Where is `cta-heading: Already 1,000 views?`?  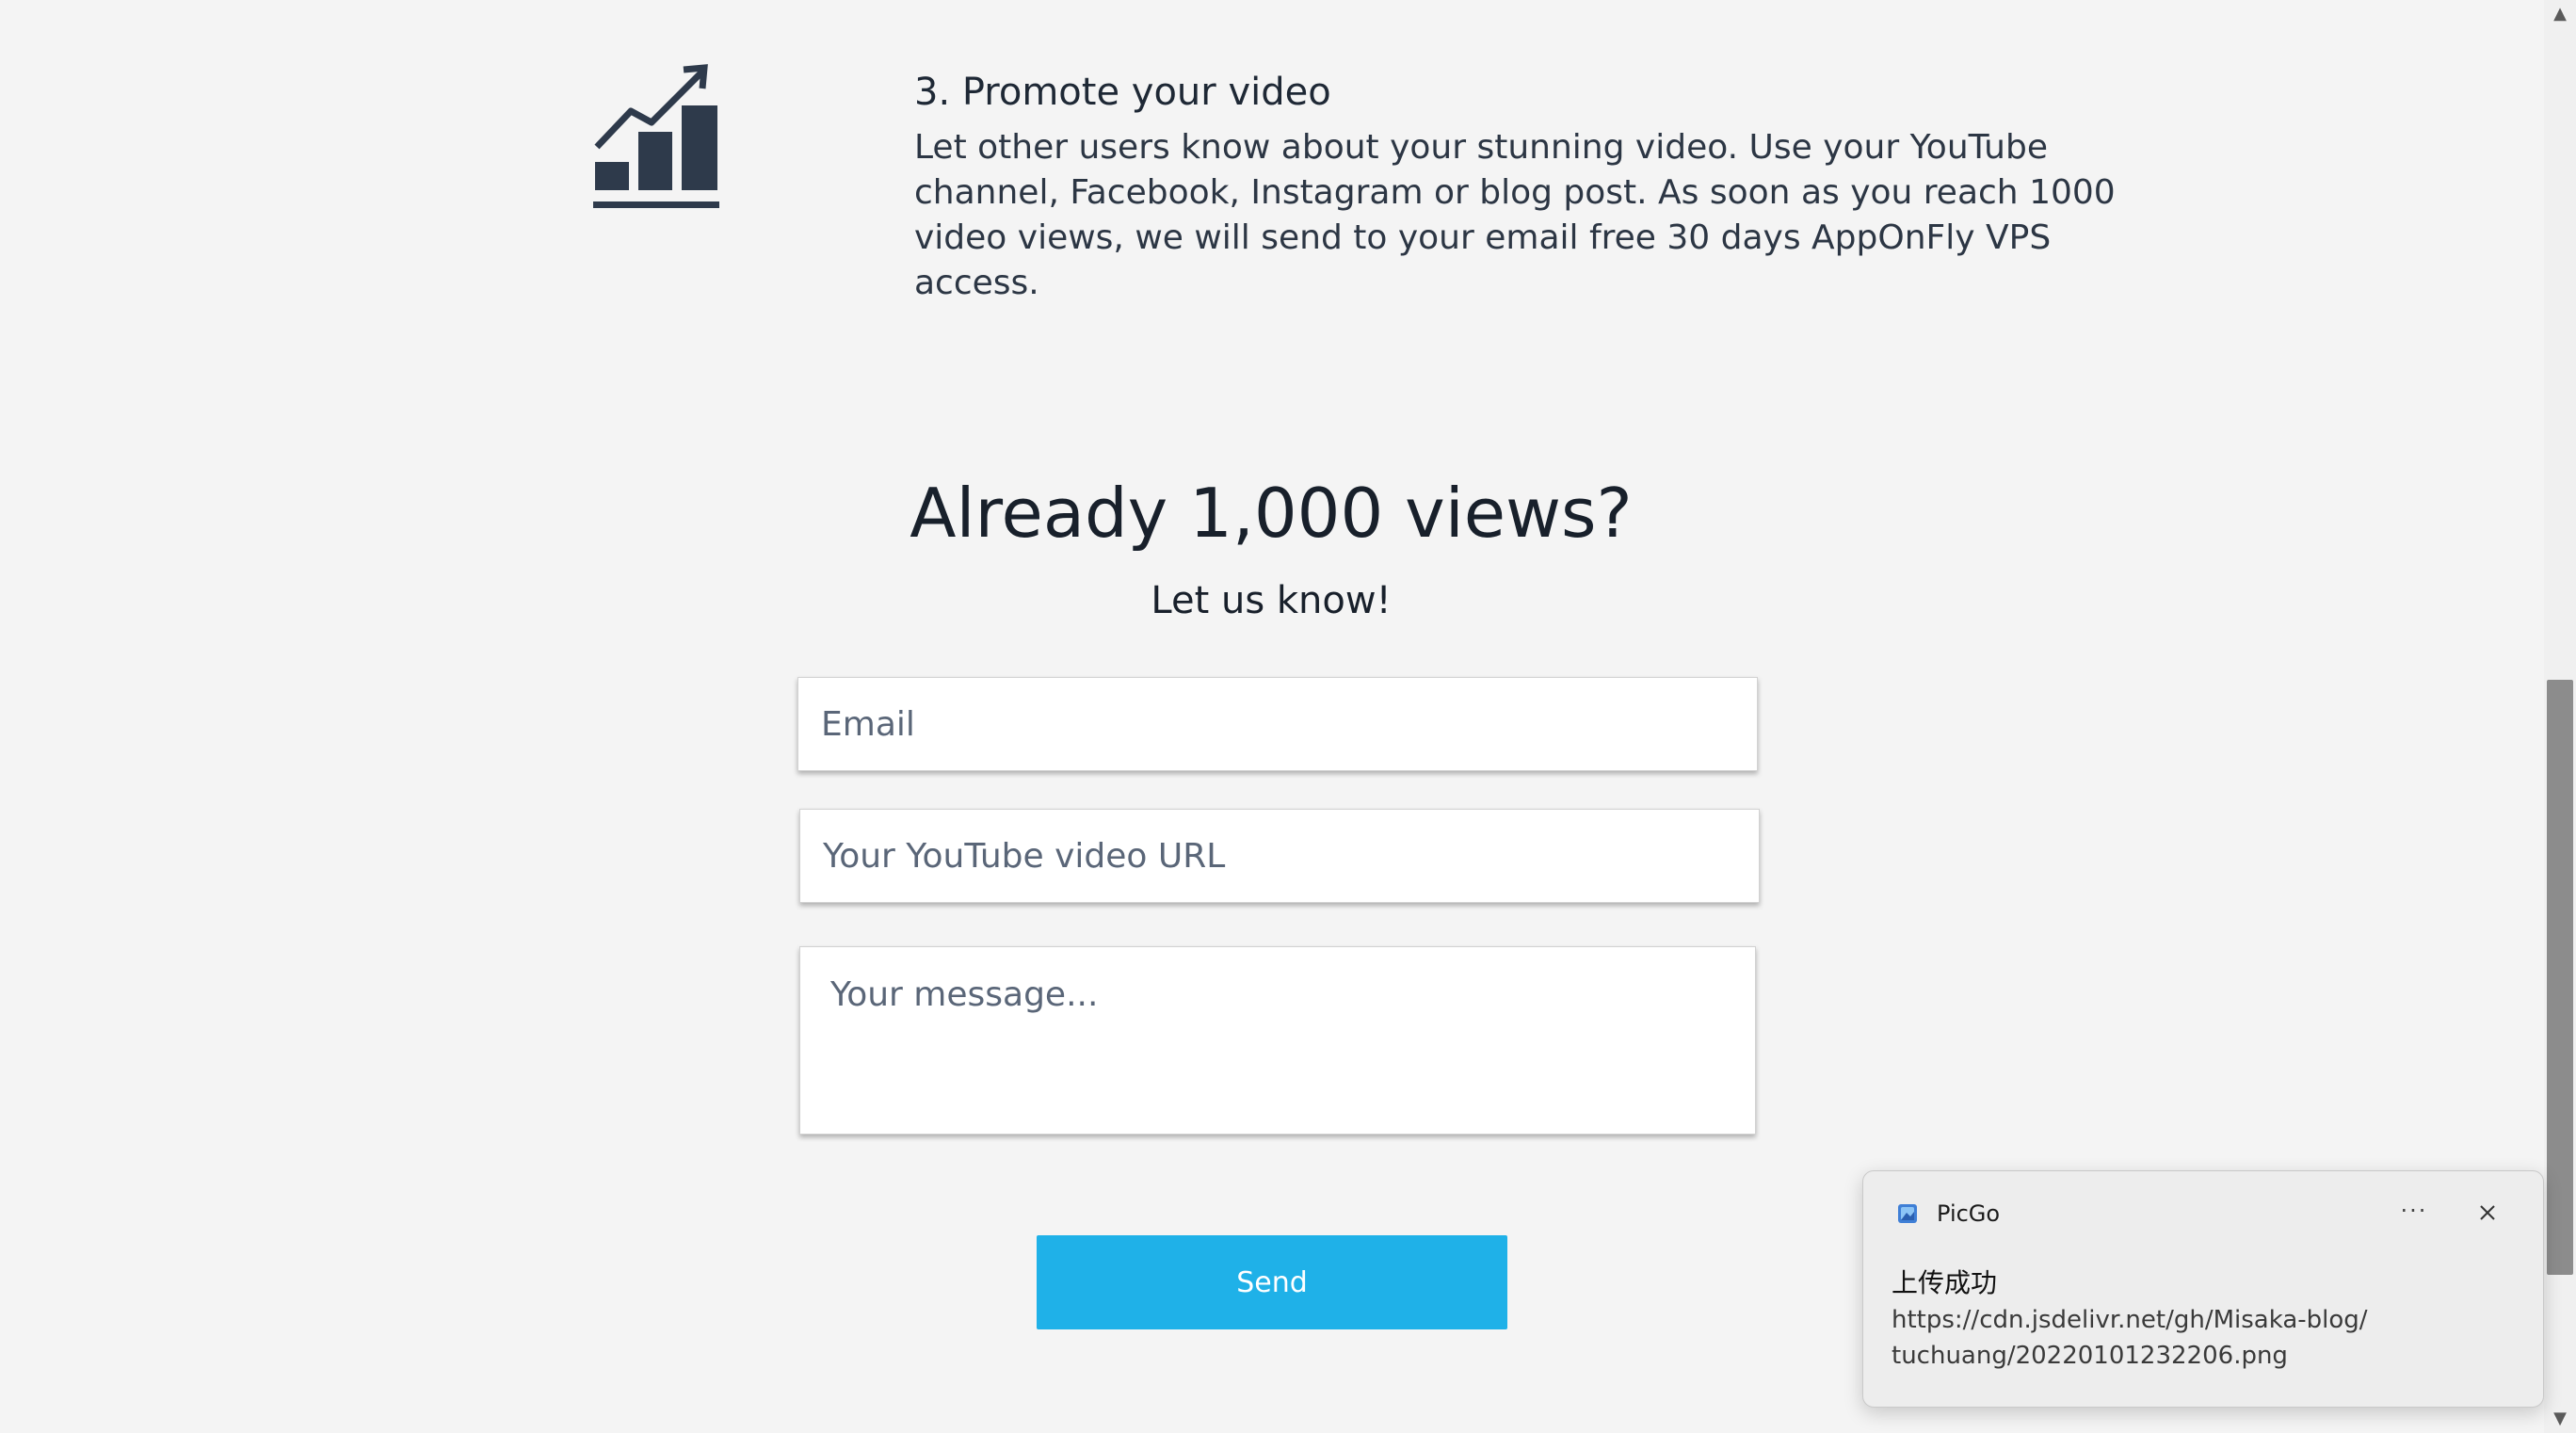
cta-heading: Already 1,000 views? is located at coordinates (1271, 513).